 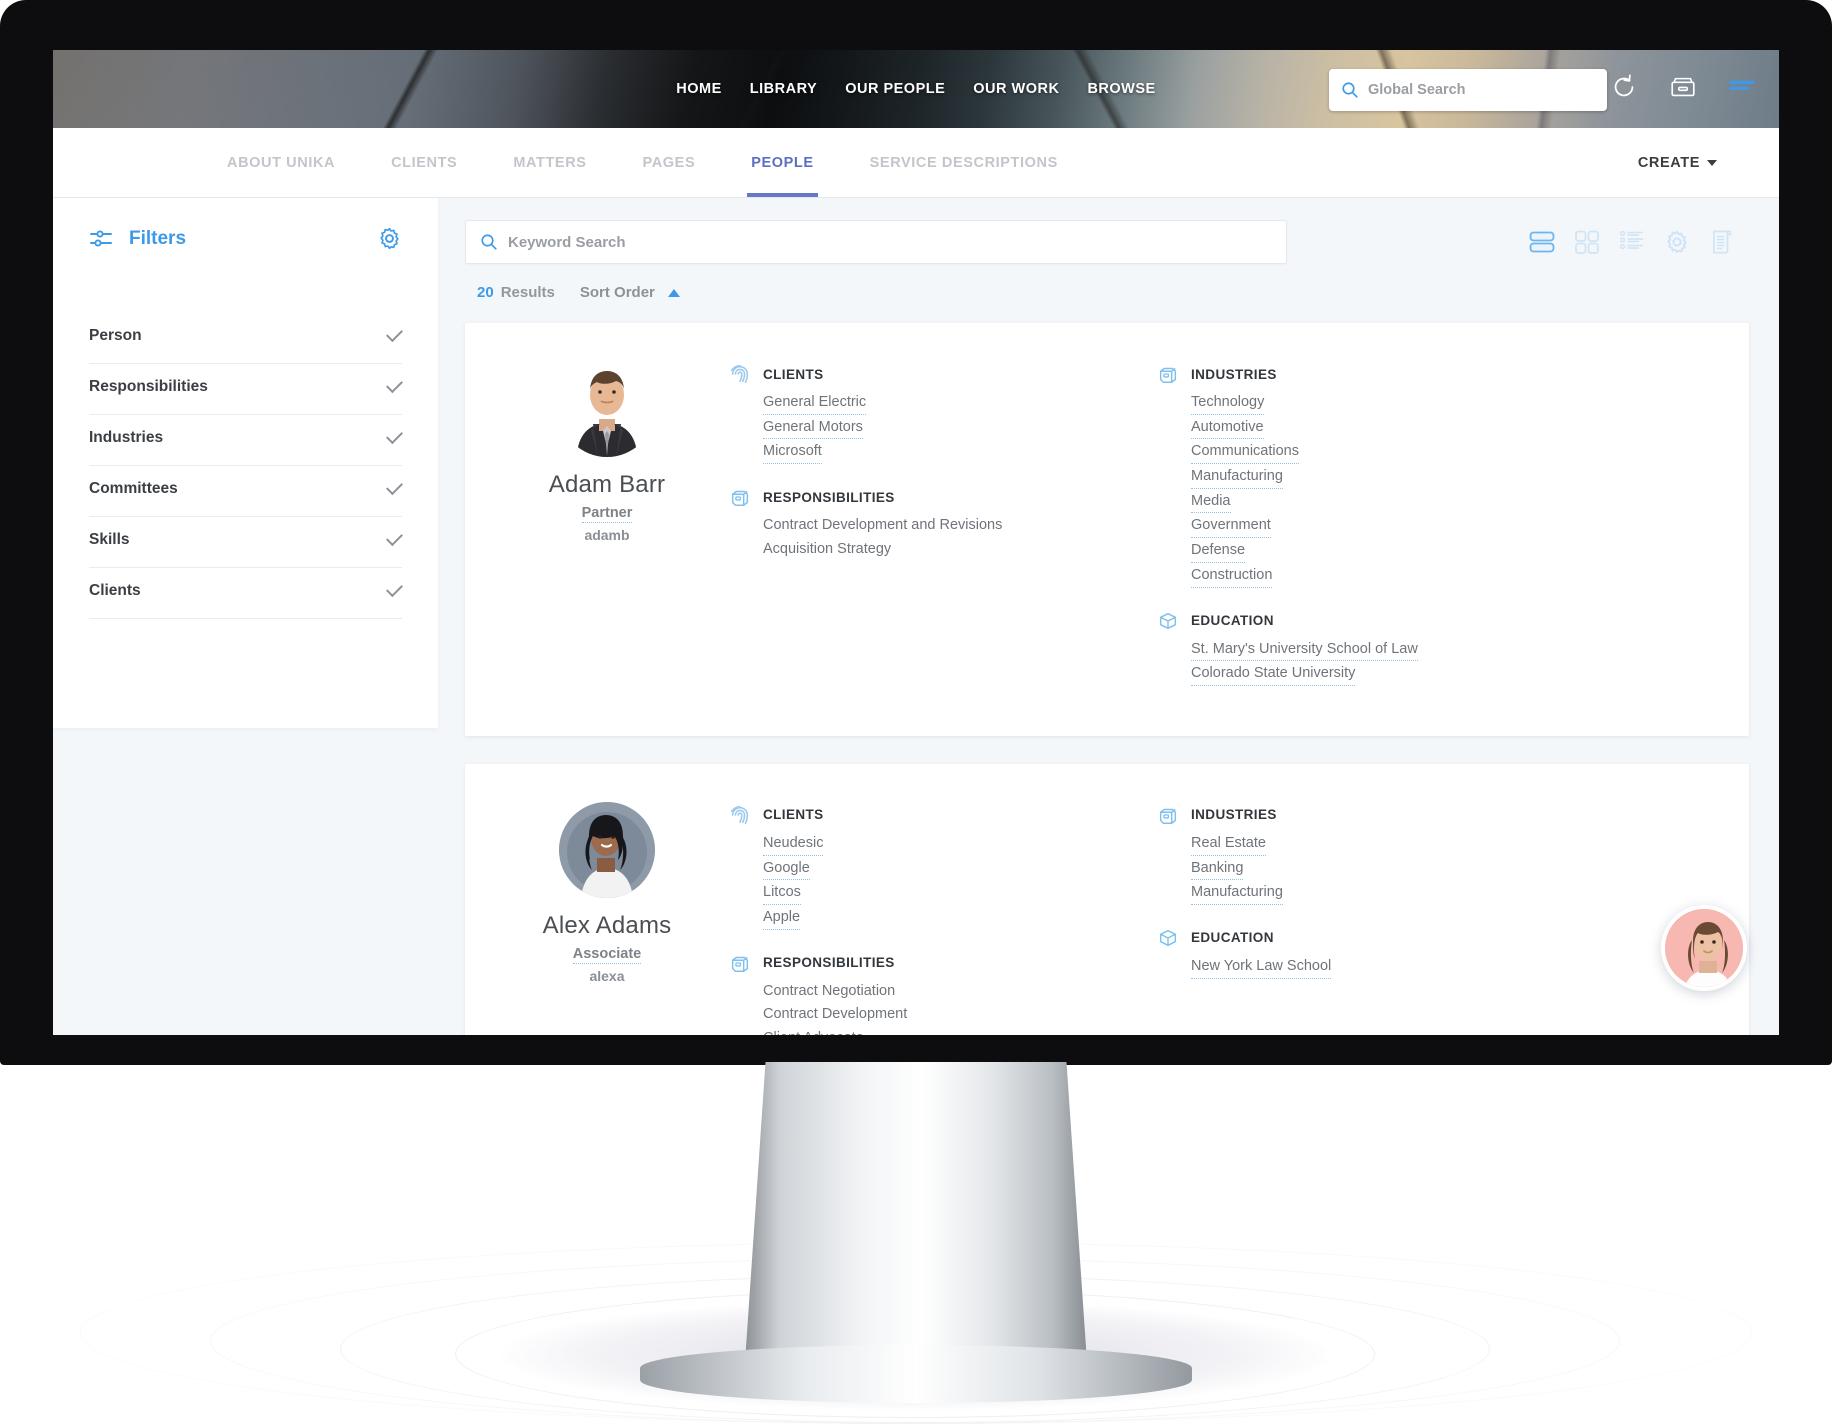 What do you see at coordinates (1231, 527) in the screenshot?
I see `industry-item: Government` at bounding box center [1231, 527].